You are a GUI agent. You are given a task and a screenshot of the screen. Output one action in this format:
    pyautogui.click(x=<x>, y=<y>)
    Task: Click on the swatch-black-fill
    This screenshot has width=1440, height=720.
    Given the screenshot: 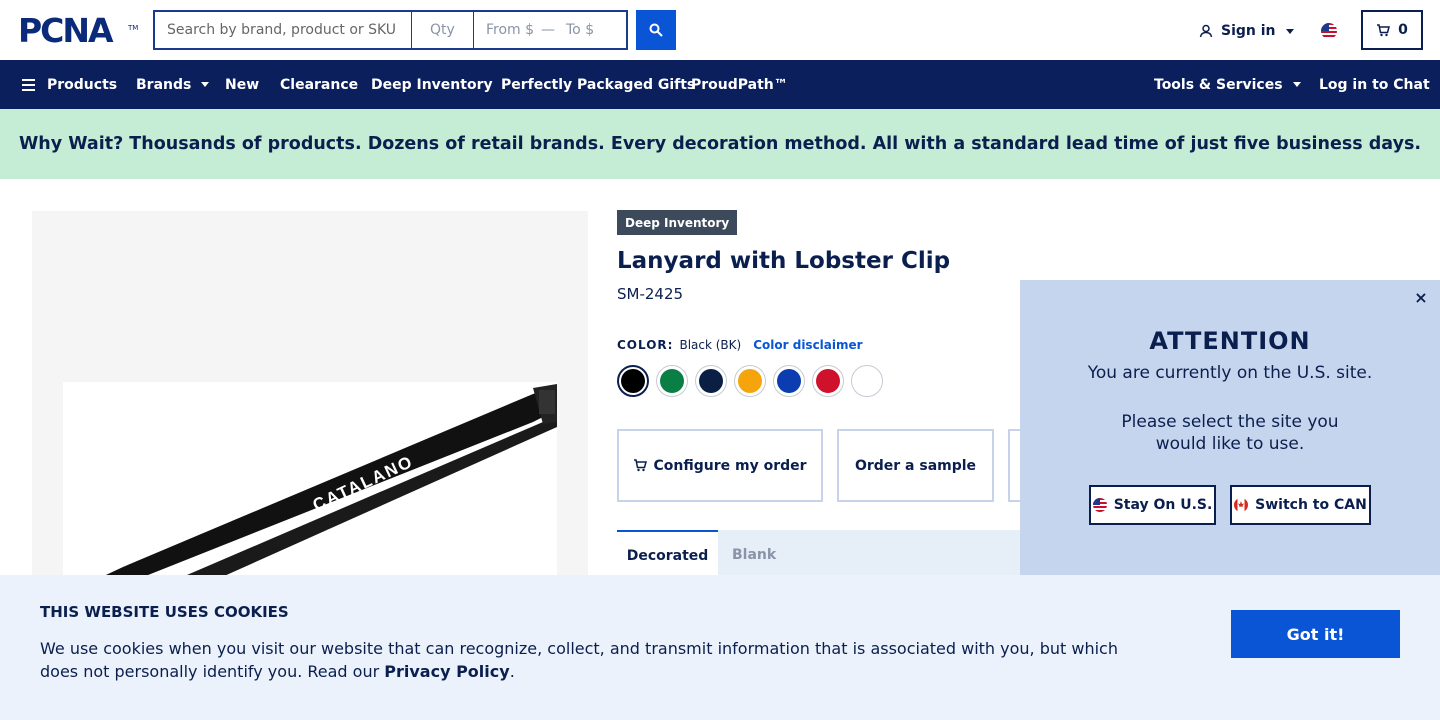 What is the action you would take?
    pyautogui.click(x=633, y=381)
    